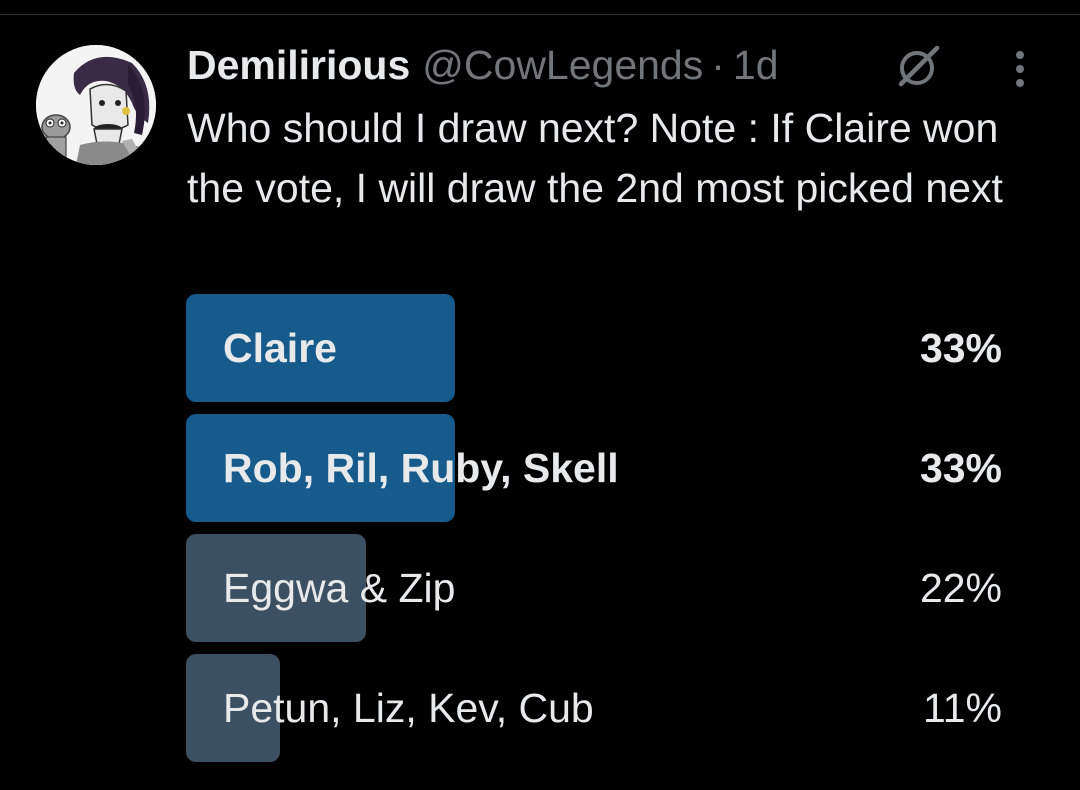  I want to click on author-display-name: Demilirious, so click(298, 65).